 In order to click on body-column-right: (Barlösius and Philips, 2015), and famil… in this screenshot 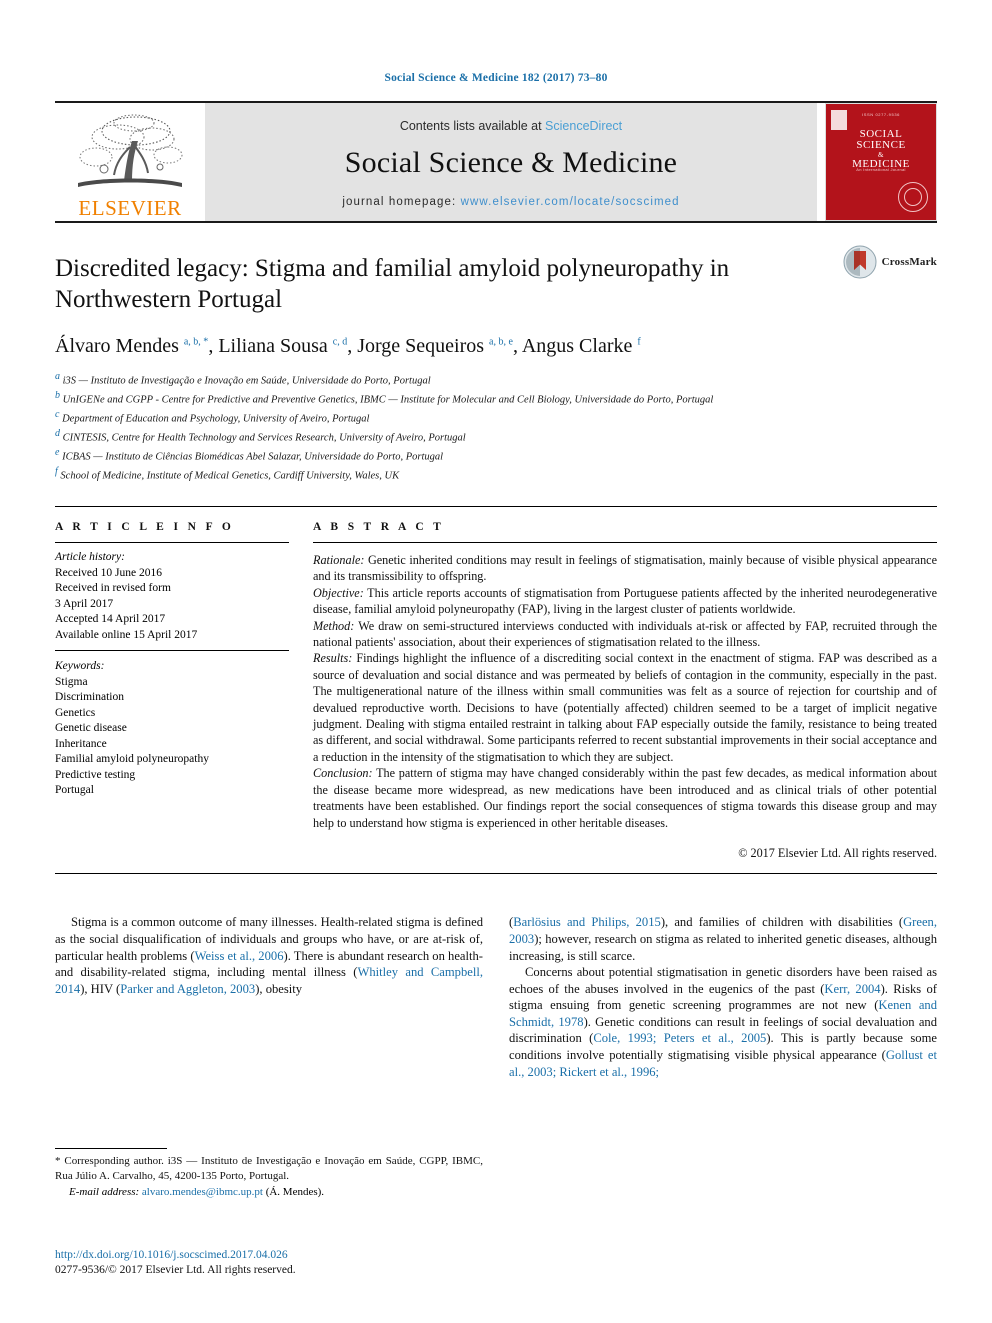, I will do `click(723, 997)`.